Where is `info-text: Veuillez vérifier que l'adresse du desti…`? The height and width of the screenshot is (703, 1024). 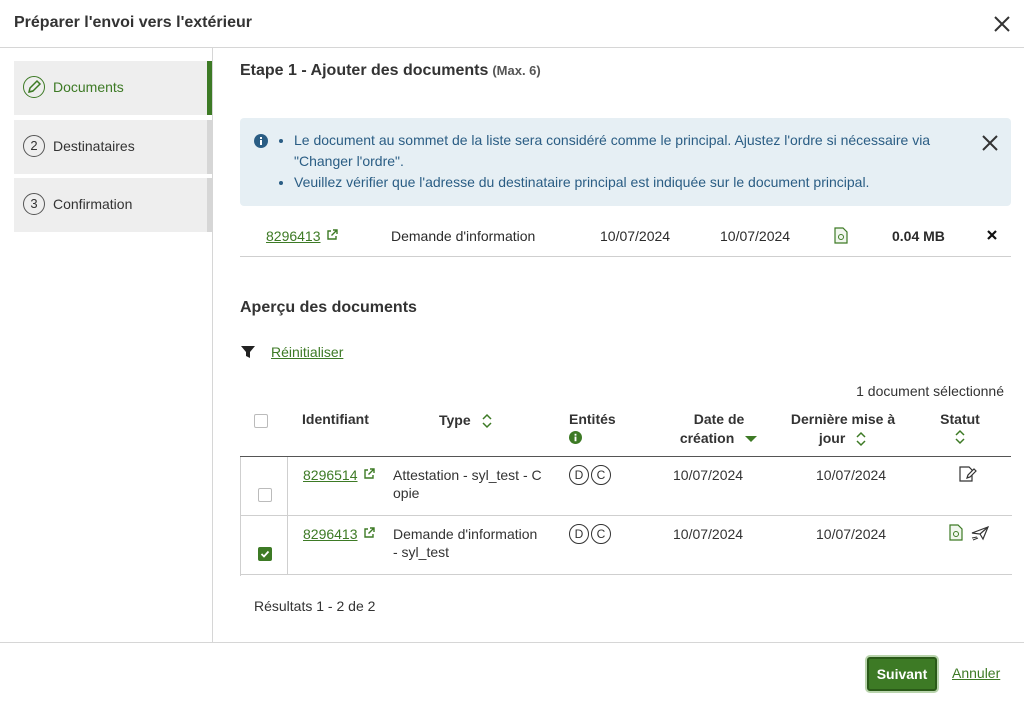
info-text: Veuillez vérifier que l'adresse du desti… is located at coordinates (582, 182).